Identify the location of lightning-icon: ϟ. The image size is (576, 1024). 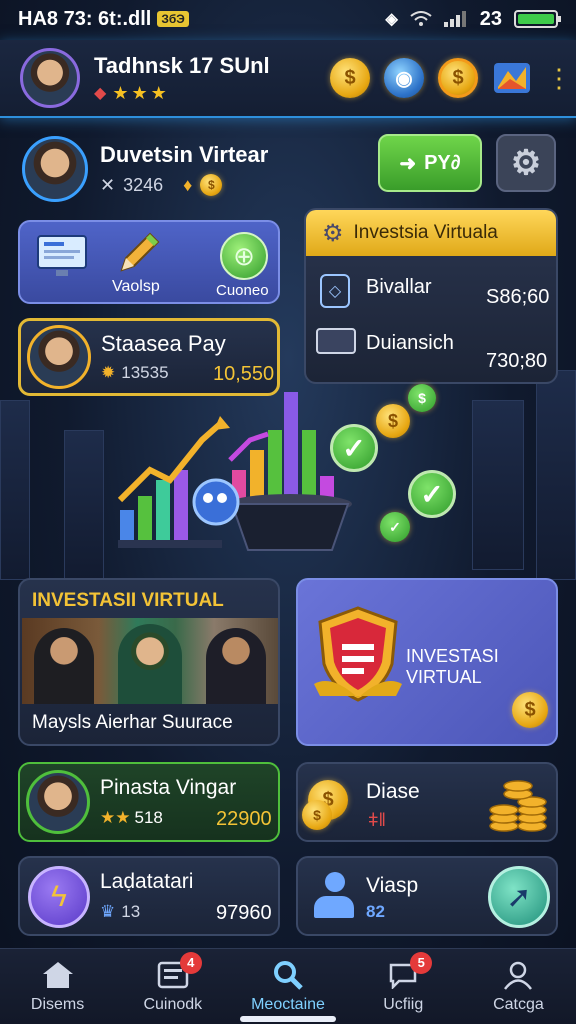
(59, 897).